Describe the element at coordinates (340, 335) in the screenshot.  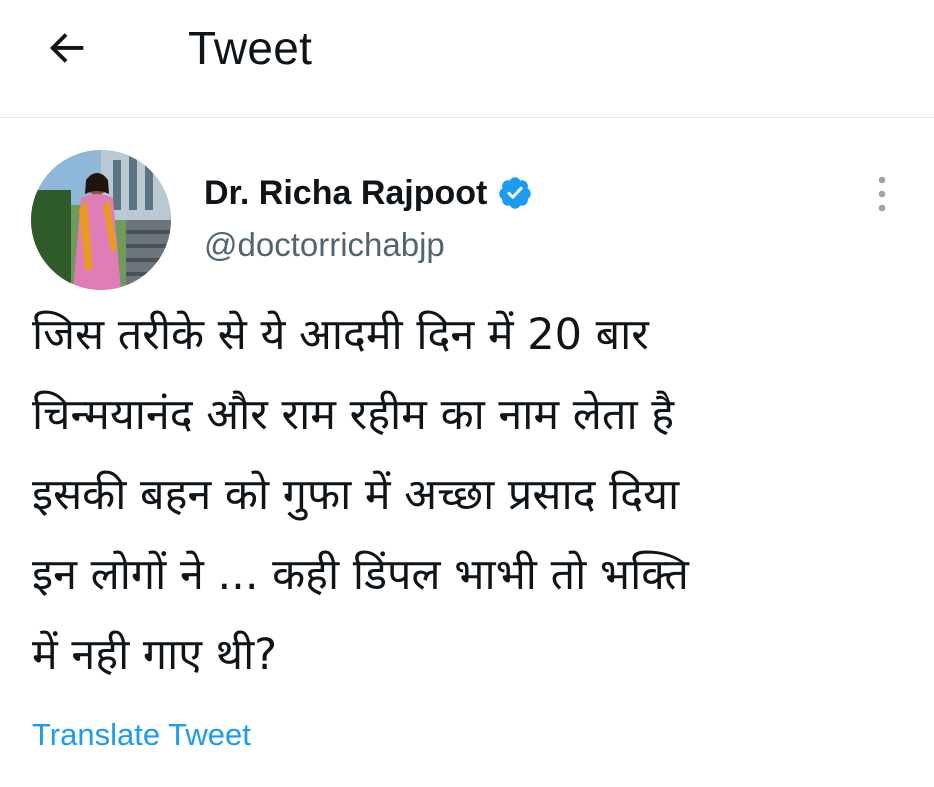
I see `tweet-text-line: जिस तरीके से ये आदमी दिन में 20 बार` at that location.